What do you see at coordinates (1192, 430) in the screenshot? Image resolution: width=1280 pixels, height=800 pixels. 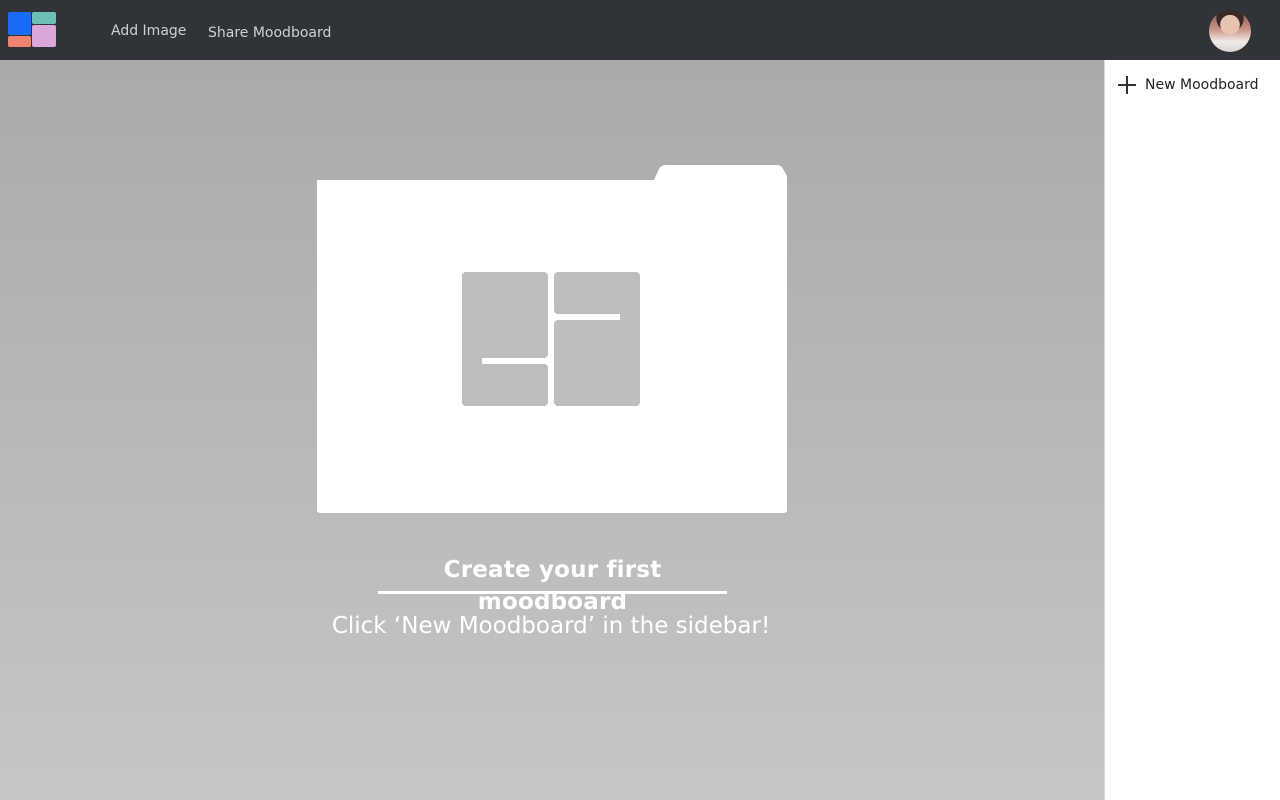 I see `sidebar: New Moodboard` at bounding box center [1192, 430].